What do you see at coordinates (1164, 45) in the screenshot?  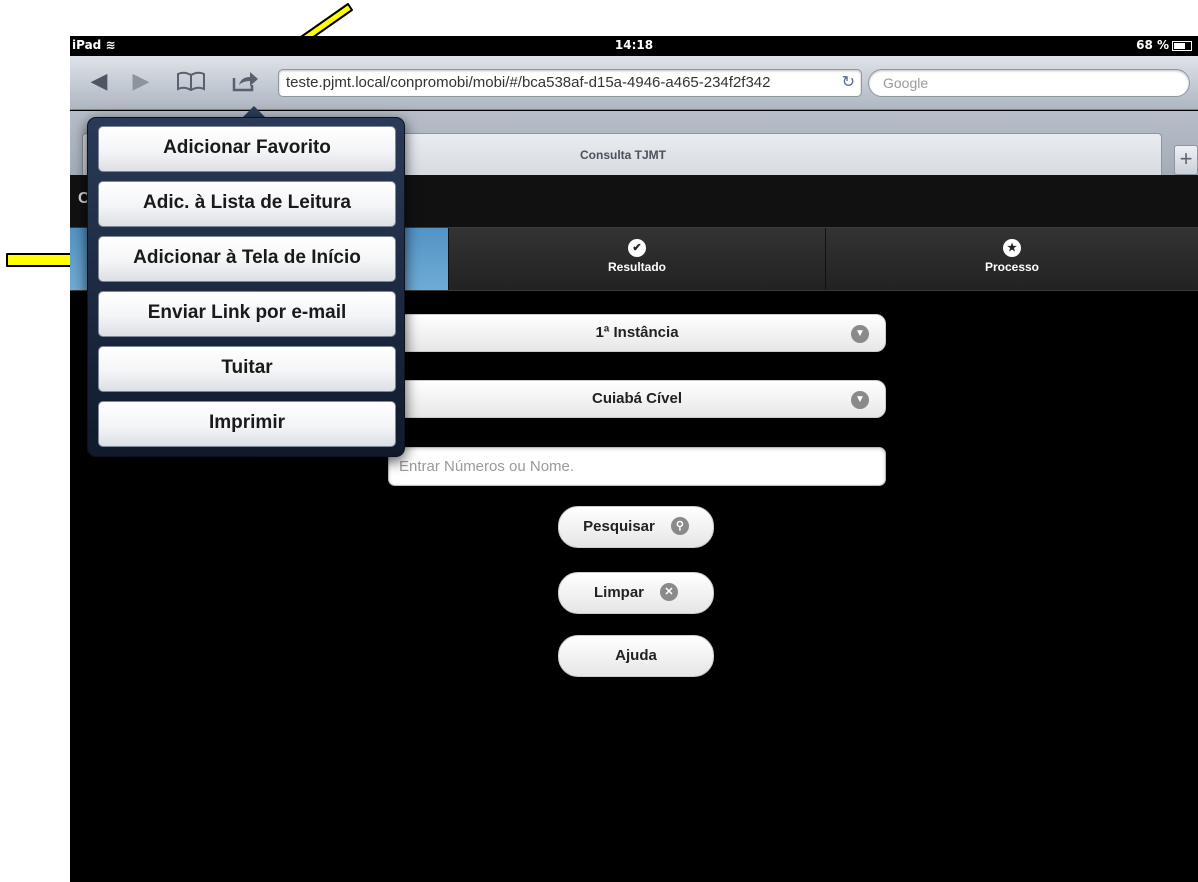 I see `battery-indicator: 68 %` at bounding box center [1164, 45].